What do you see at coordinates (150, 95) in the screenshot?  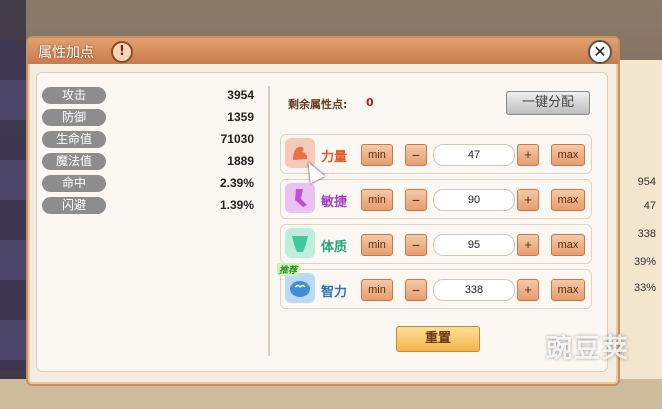 I see `stat-row: 攻击 3954` at bounding box center [150, 95].